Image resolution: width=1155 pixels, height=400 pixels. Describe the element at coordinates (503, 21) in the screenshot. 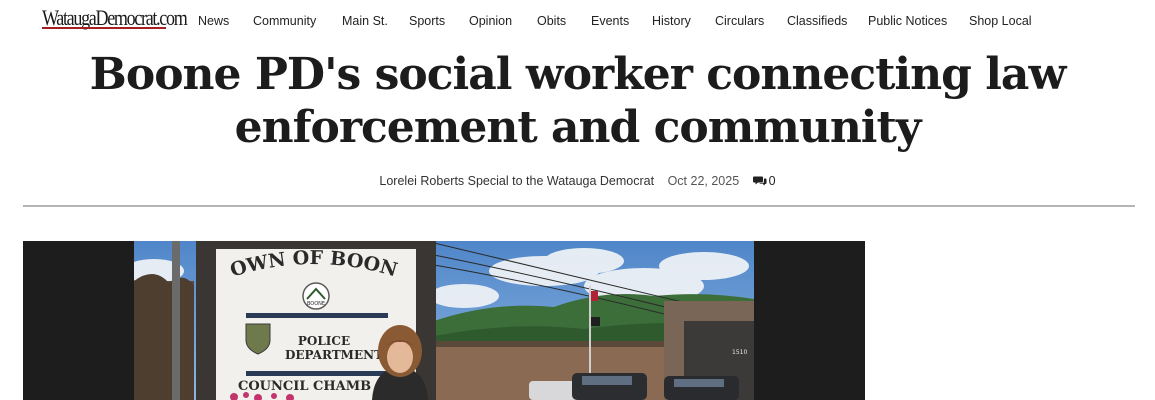

I see `nav-item-opinion: Opinion` at that location.